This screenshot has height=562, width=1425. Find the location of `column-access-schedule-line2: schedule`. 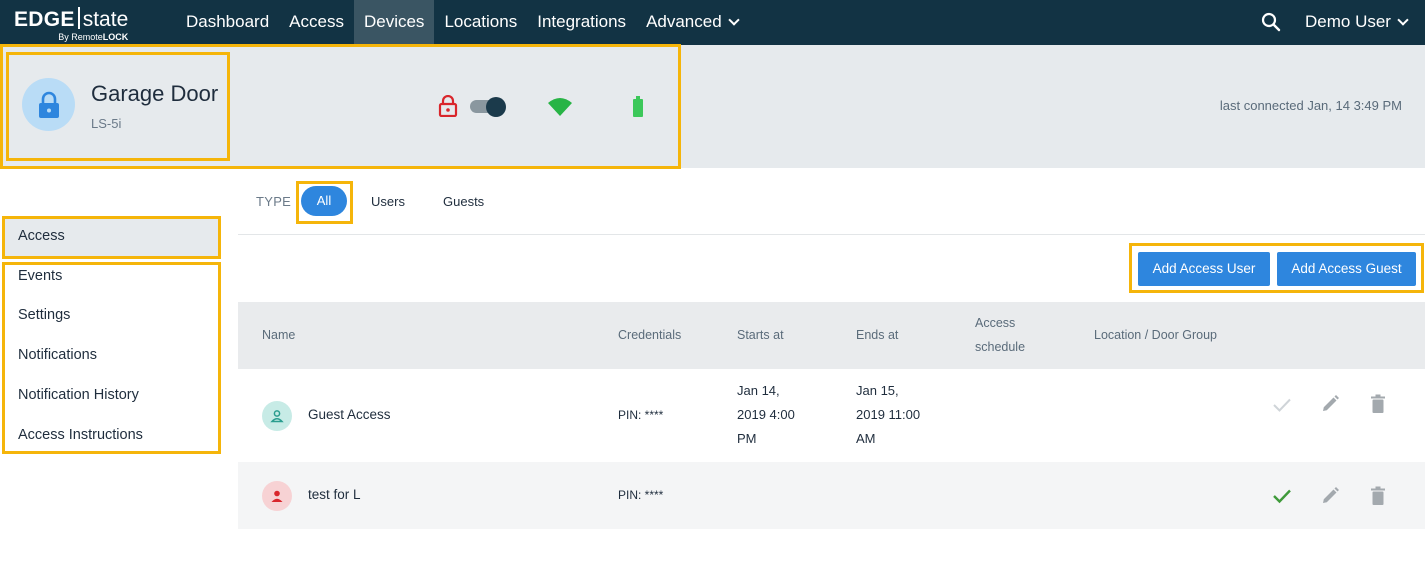

column-access-schedule-line2: schedule is located at coordinates (1000, 347).